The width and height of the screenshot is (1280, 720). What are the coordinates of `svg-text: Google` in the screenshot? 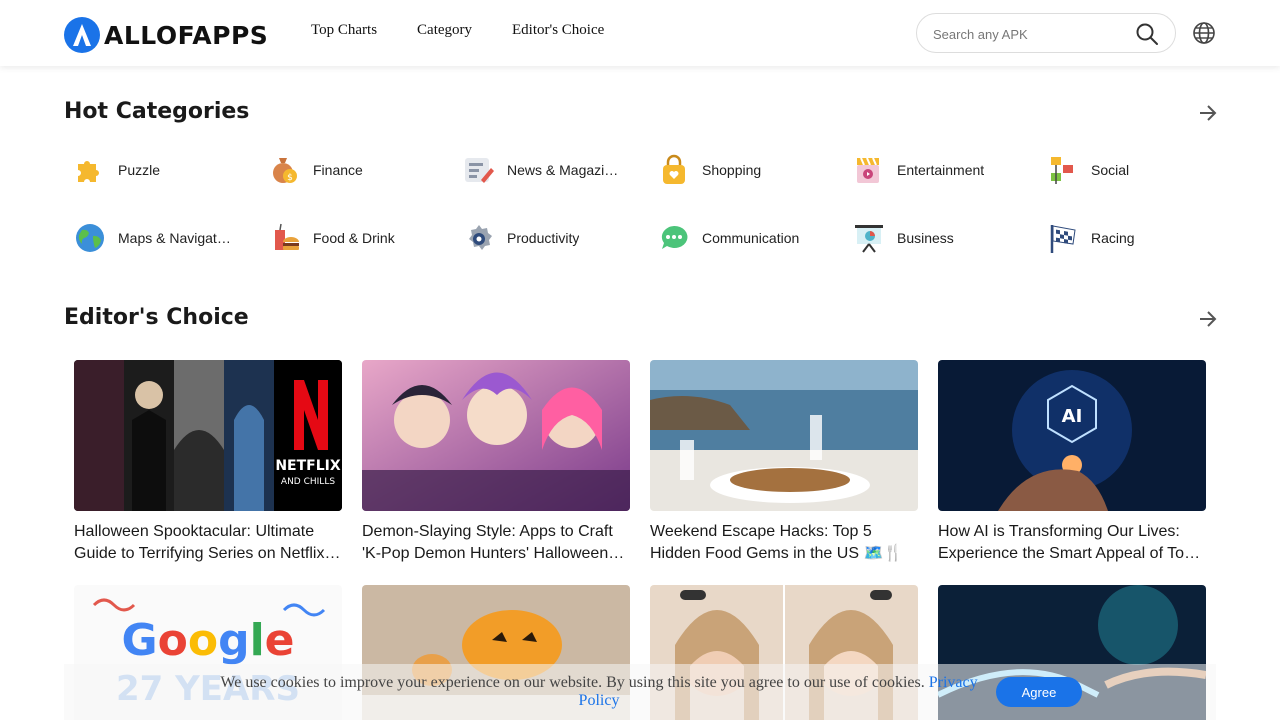 It's located at (207, 640).